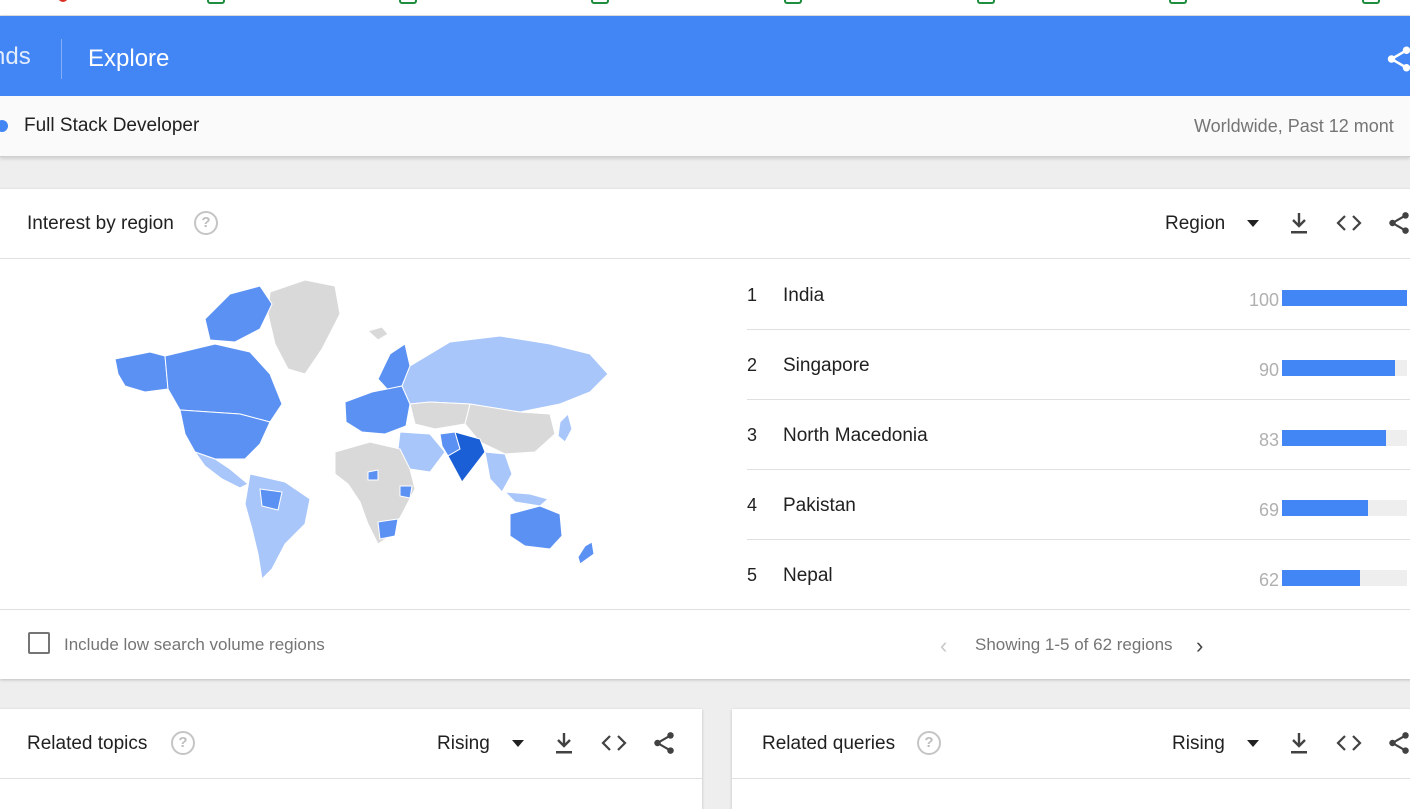  Describe the element at coordinates (15, 57) in the screenshot. I see `brand-logo: nds` at that location.